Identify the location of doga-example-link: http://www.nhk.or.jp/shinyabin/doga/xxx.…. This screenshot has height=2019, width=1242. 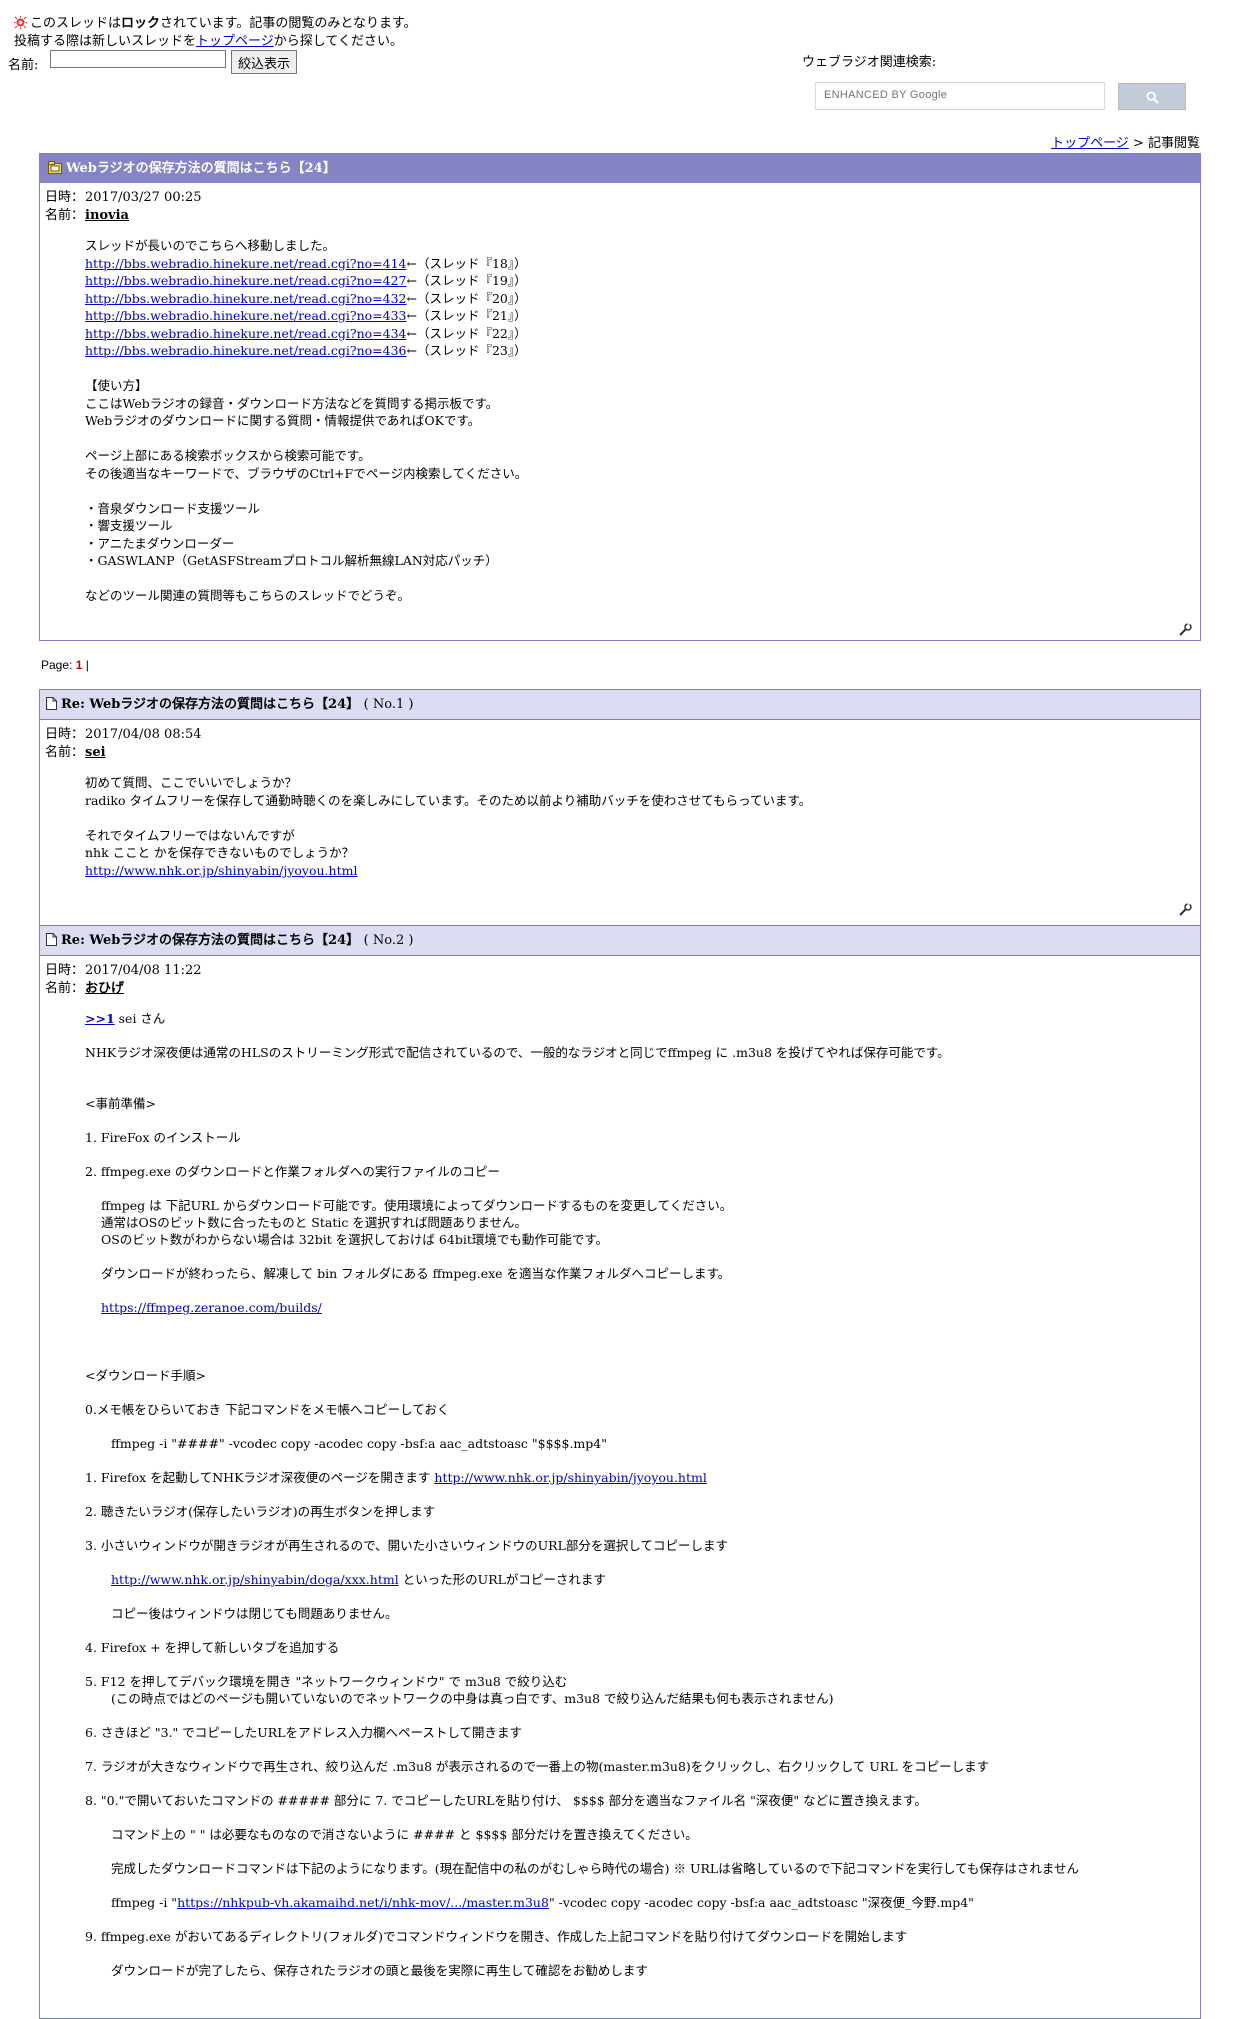
(255, 1579).